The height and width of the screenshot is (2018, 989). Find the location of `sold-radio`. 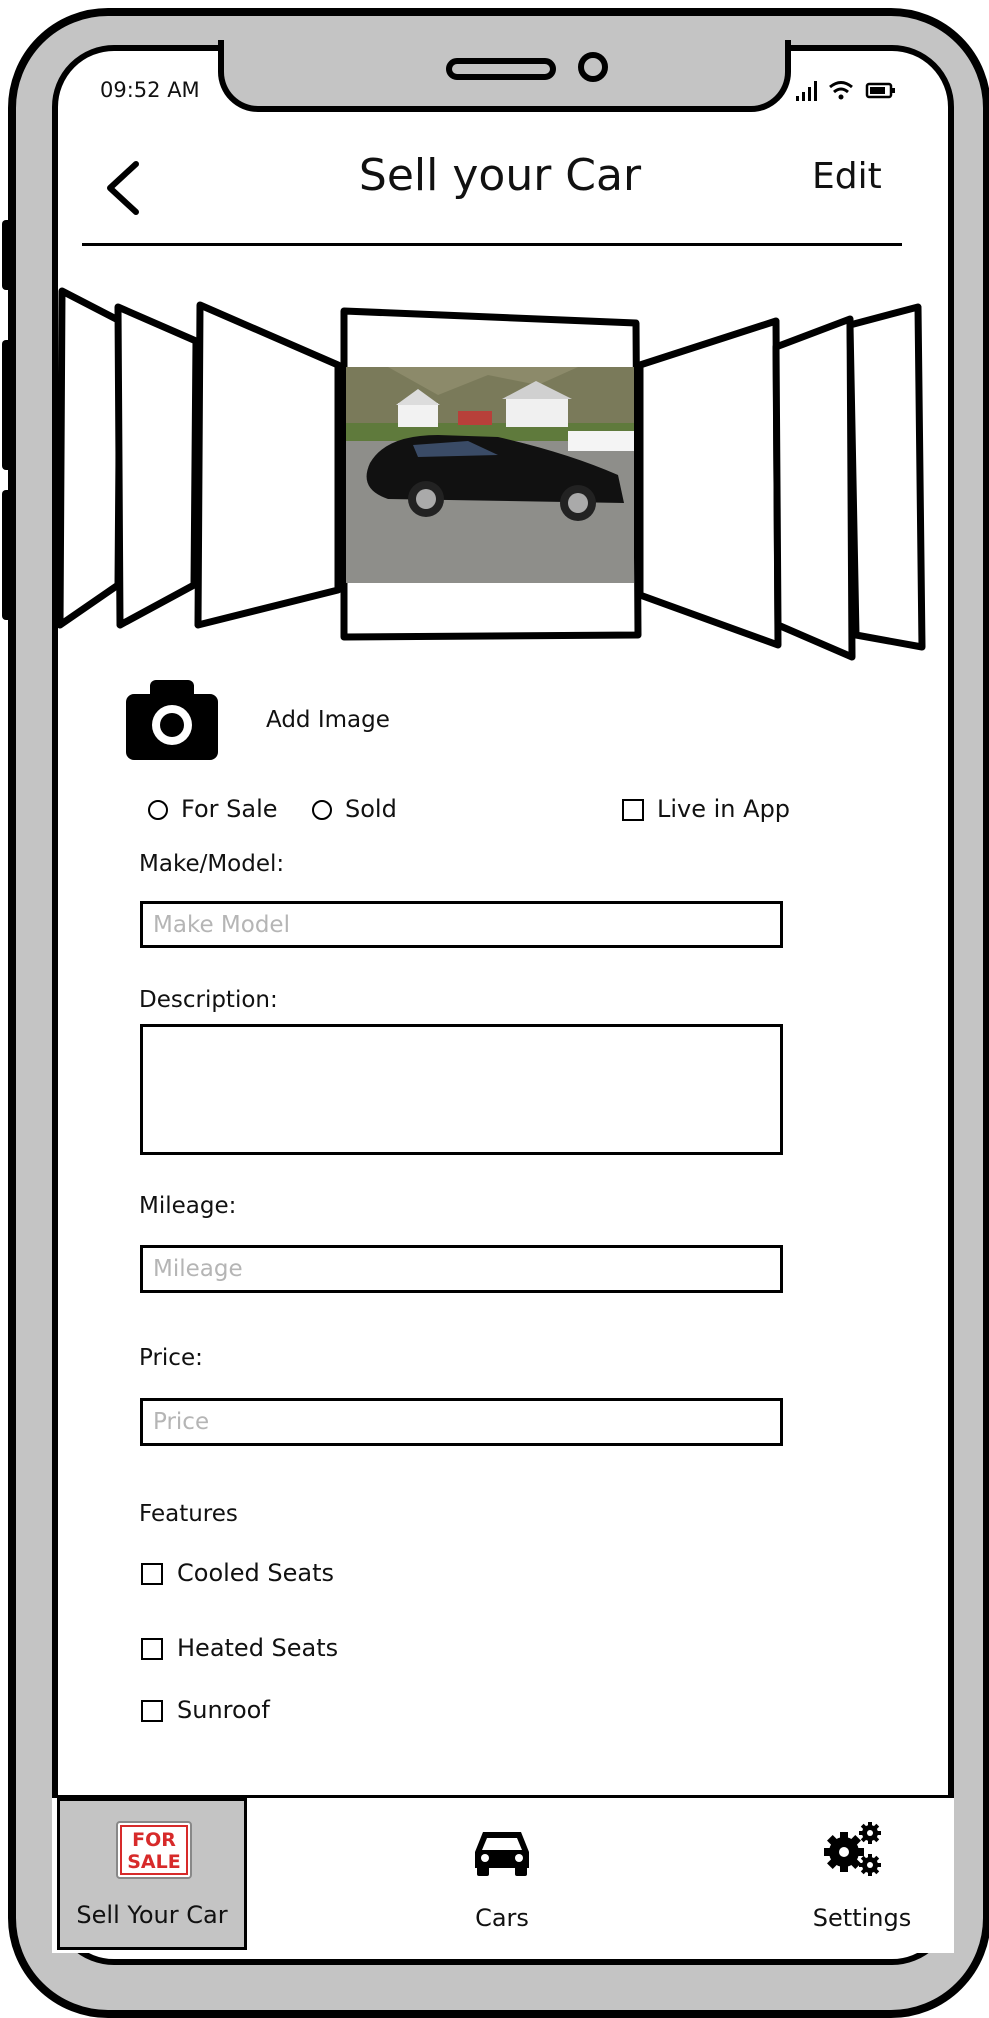

sold-radio is located at coordinates (322, 810).